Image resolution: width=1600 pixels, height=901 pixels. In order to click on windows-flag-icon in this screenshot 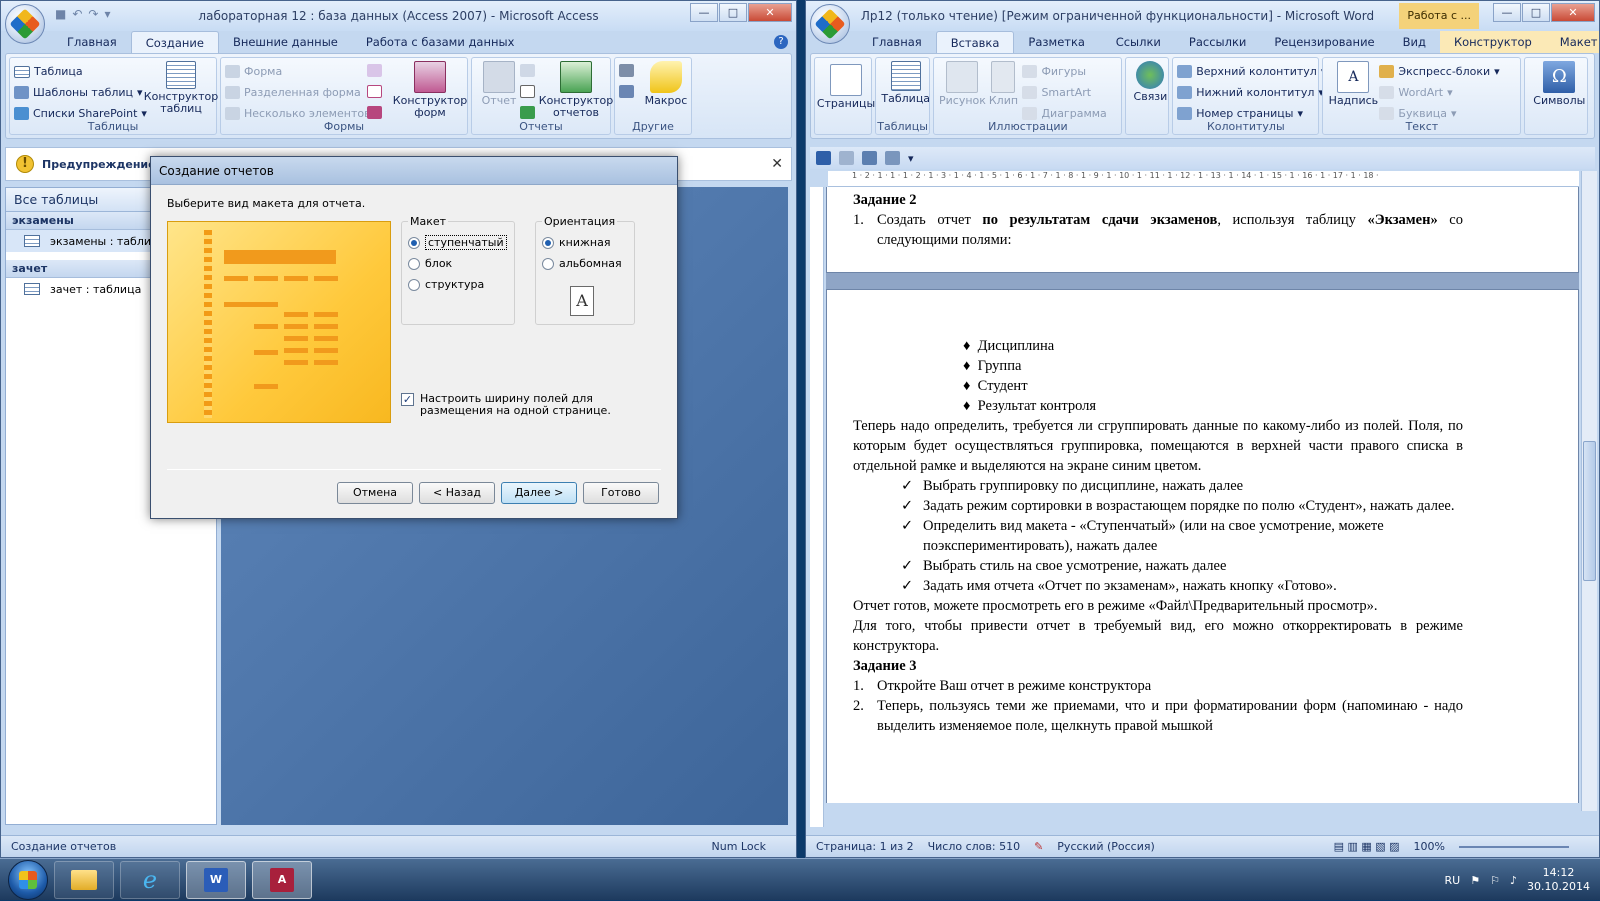, I will do `click(28, 879)`.